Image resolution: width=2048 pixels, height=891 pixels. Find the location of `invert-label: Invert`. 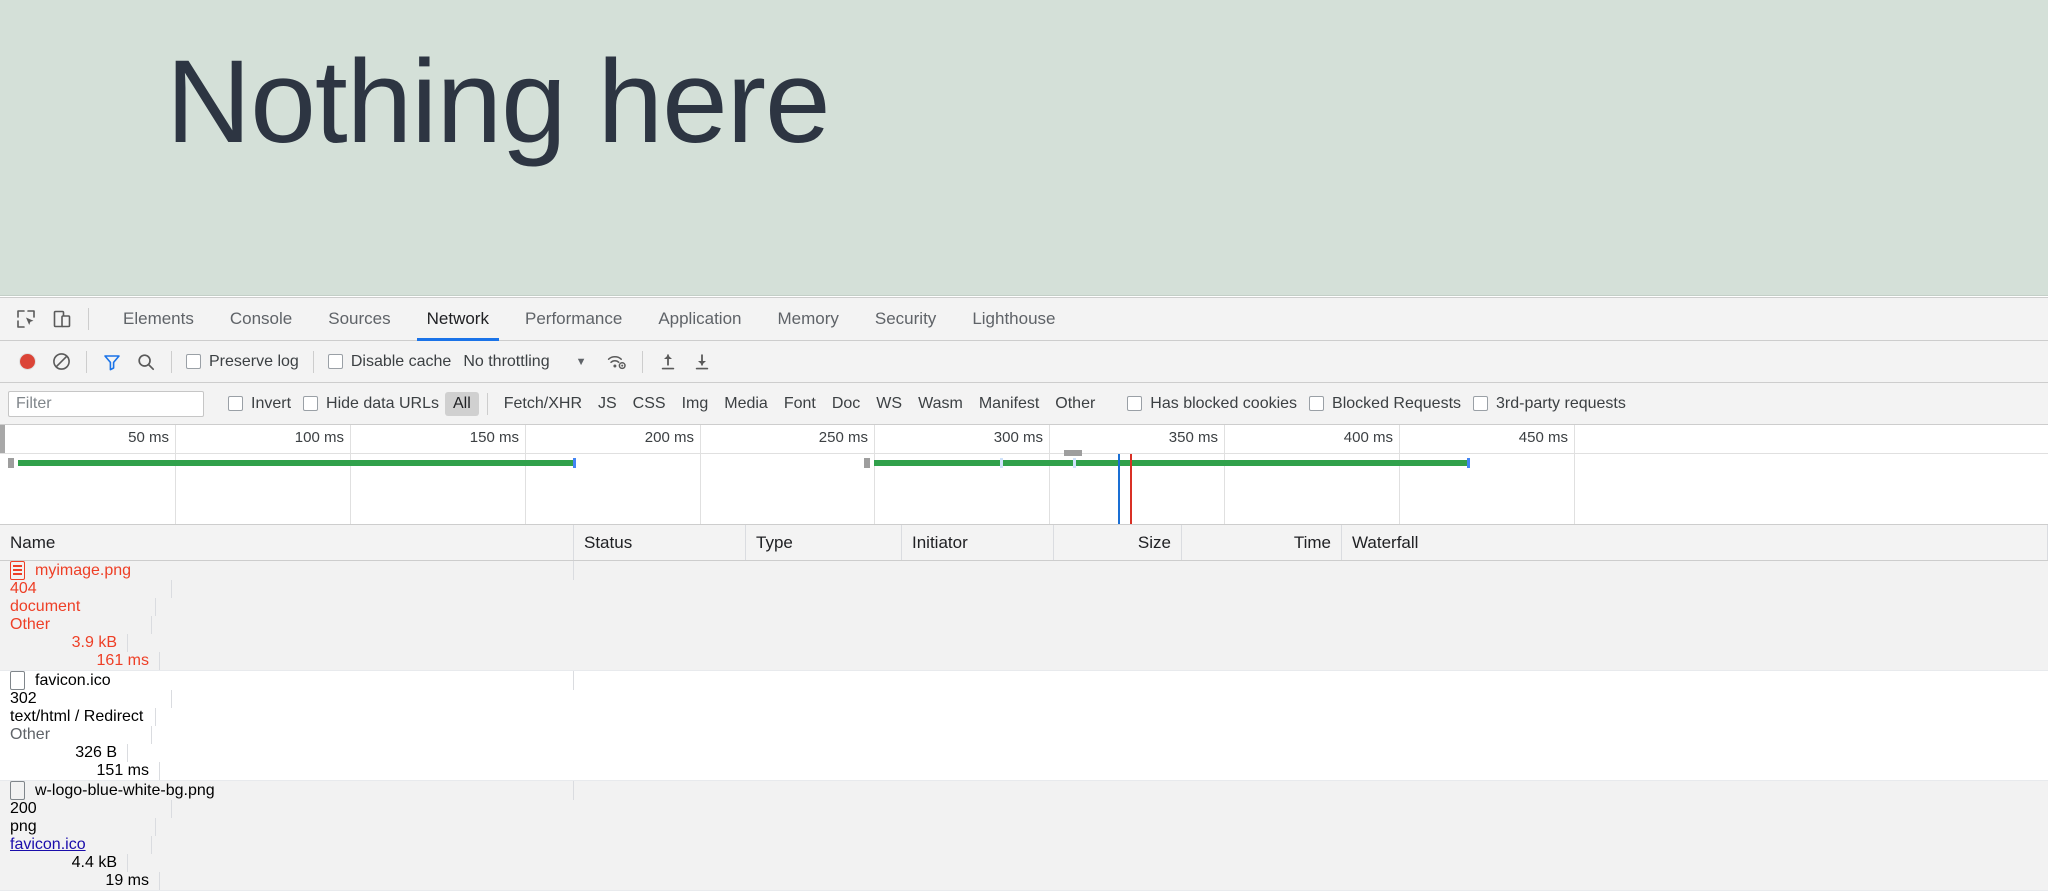

invert-label: Invert is located at coordinates (271, 403).